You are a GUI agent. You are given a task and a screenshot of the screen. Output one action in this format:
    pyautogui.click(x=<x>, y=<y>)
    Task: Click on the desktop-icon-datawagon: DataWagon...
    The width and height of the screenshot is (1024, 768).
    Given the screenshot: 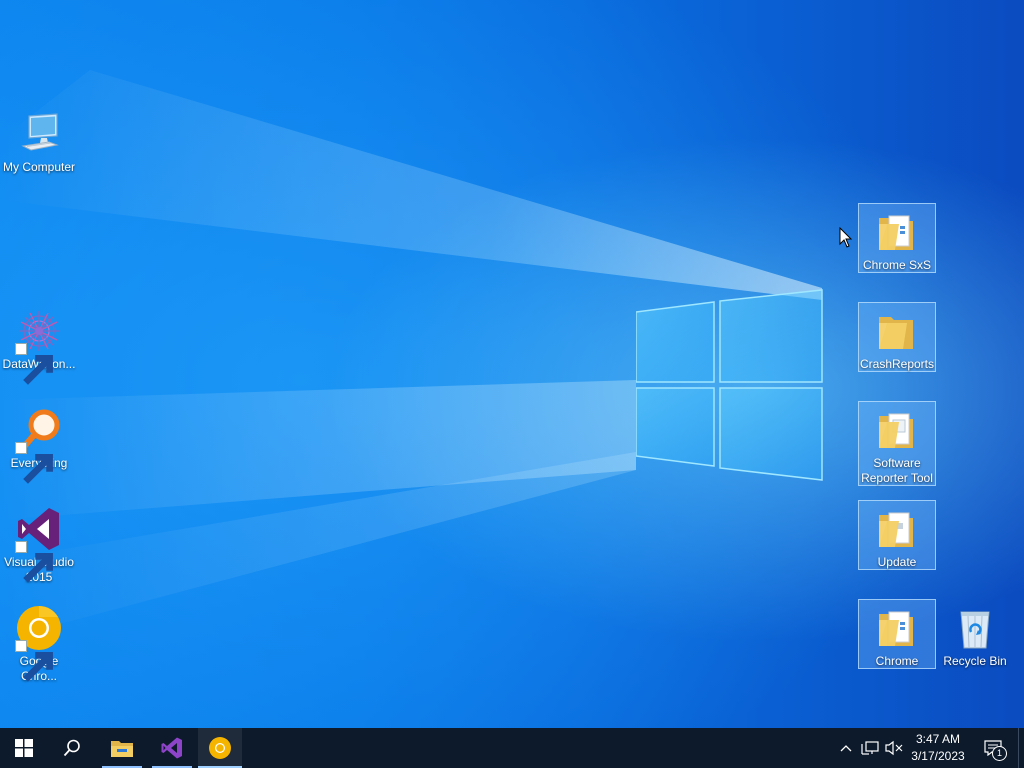 What is the action you would take?
    pyautogui.click(x=39, y=344)
    